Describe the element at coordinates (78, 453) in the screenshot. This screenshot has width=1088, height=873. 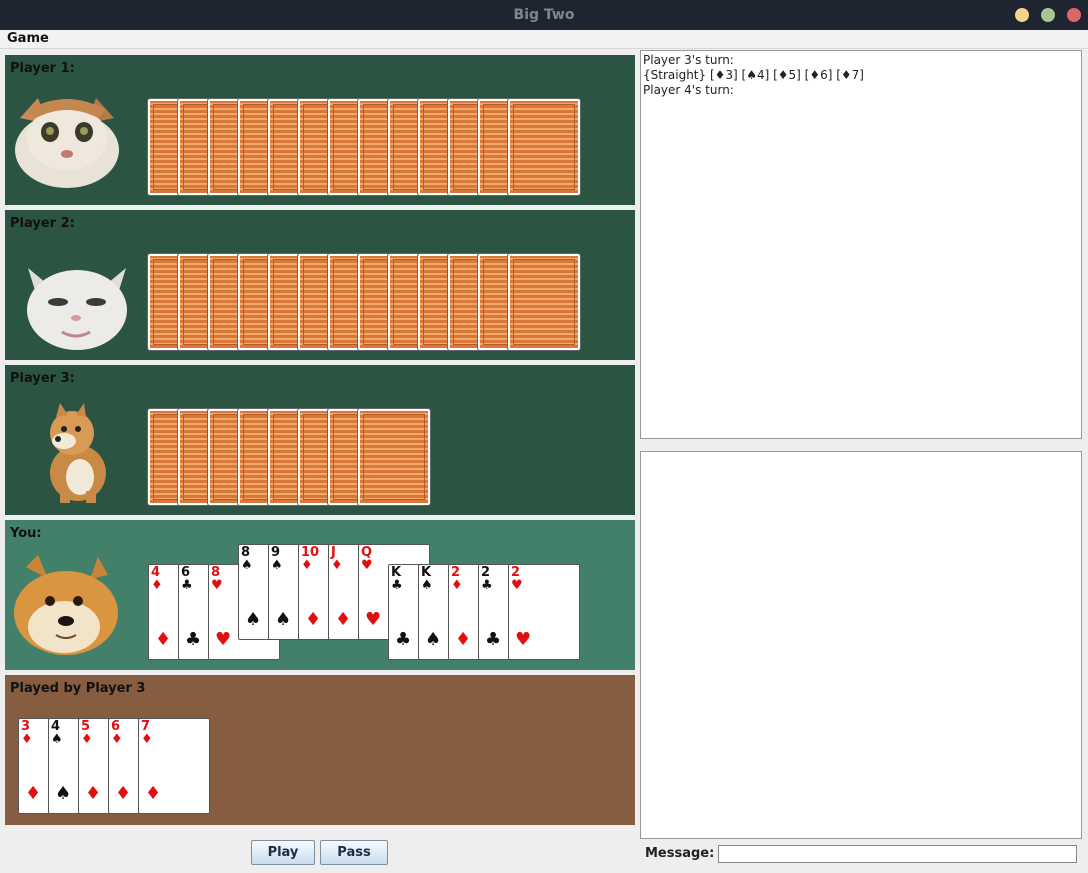
I see `cheems-dog-avatar-icon` at that location.